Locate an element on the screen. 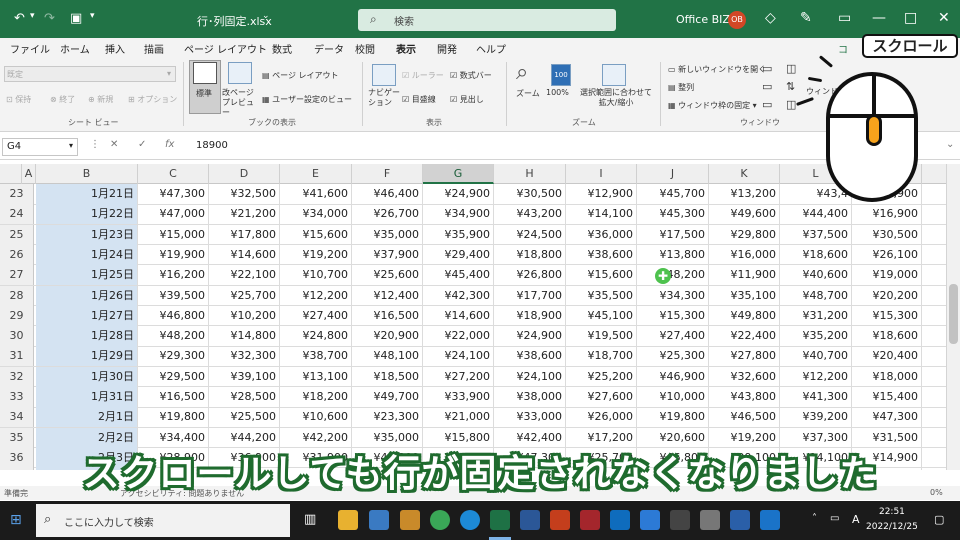  row-header: 27 is located at coordinates (17, 275).